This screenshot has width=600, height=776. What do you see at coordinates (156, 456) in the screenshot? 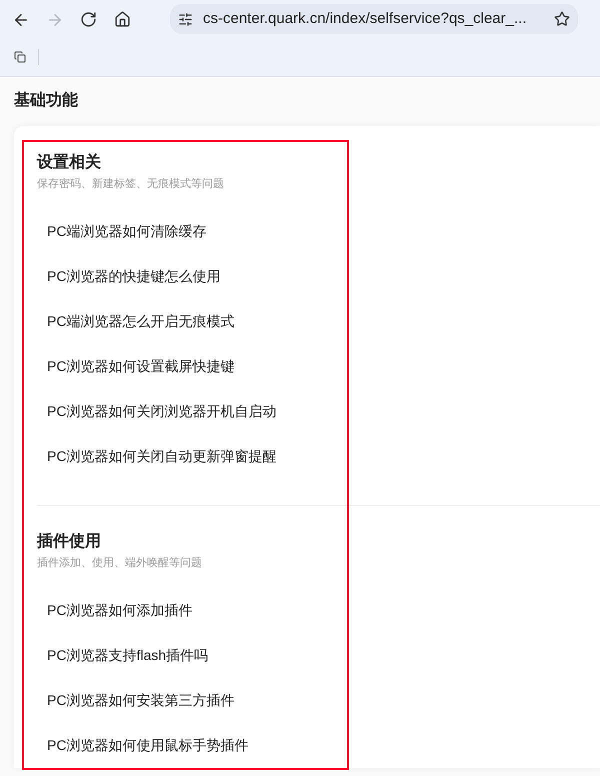
I see `question-link: PC浏览器如何关闭自动更新弹窗提醒` at bounding box center [156, 456].